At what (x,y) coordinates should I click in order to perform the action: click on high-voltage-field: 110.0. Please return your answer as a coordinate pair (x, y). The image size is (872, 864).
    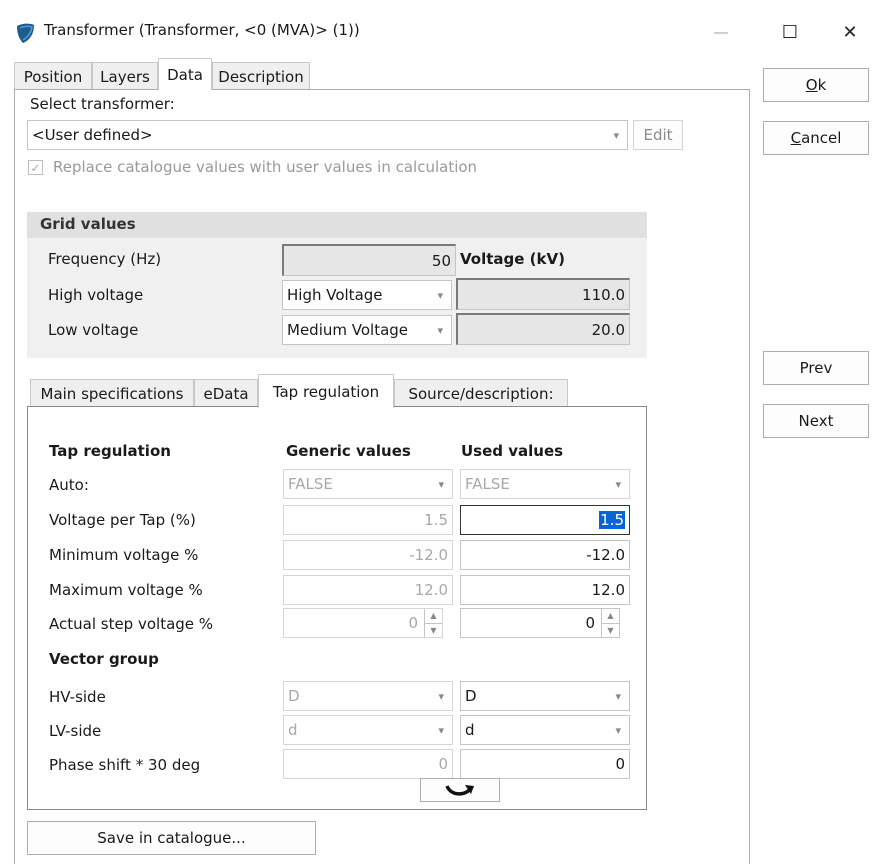
    Looking at the image, I should click on (543, 294).